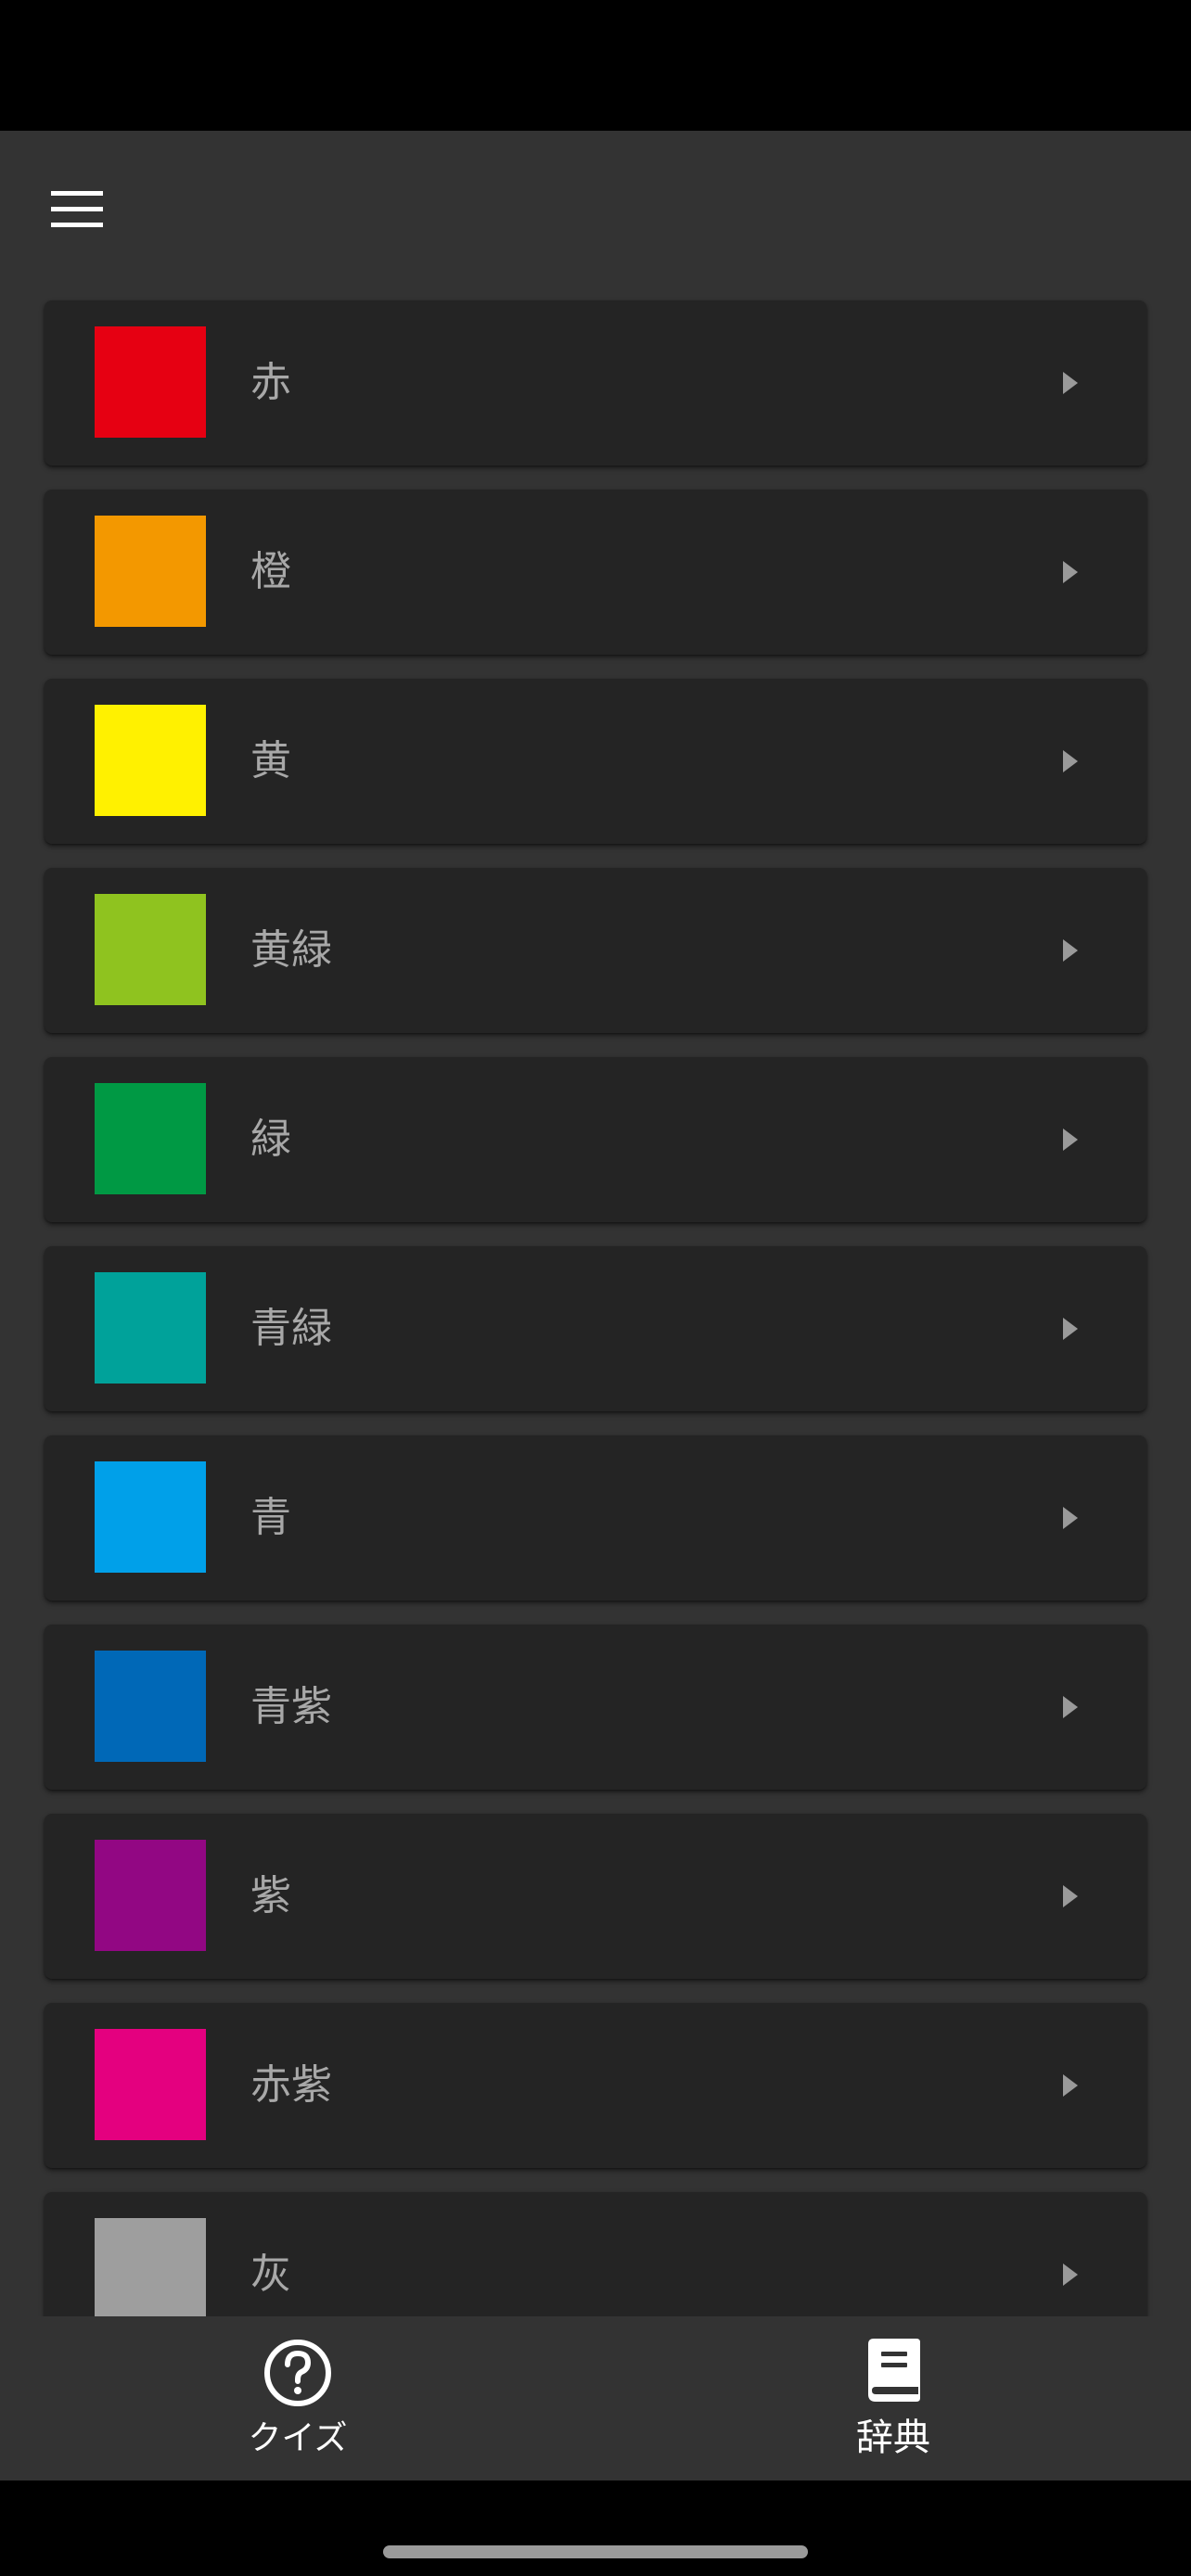 This screenshot has height=2576, width=1191. I want to click on color-list-item: 青緑, so click(595, 1328).